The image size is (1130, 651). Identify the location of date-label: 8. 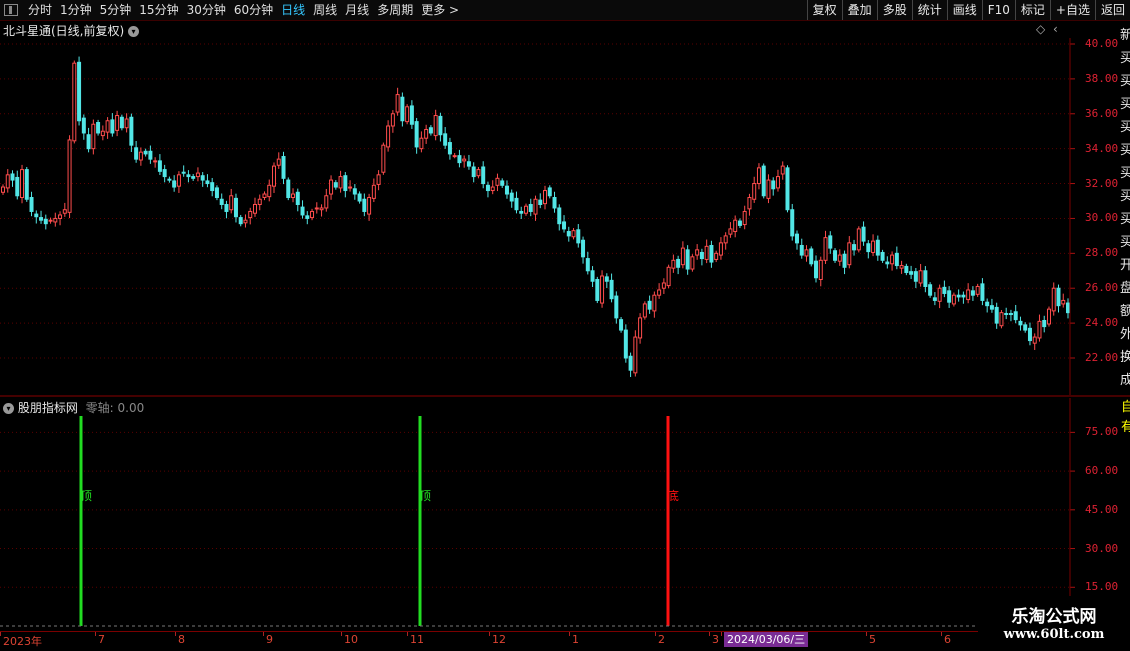
(181, 639).